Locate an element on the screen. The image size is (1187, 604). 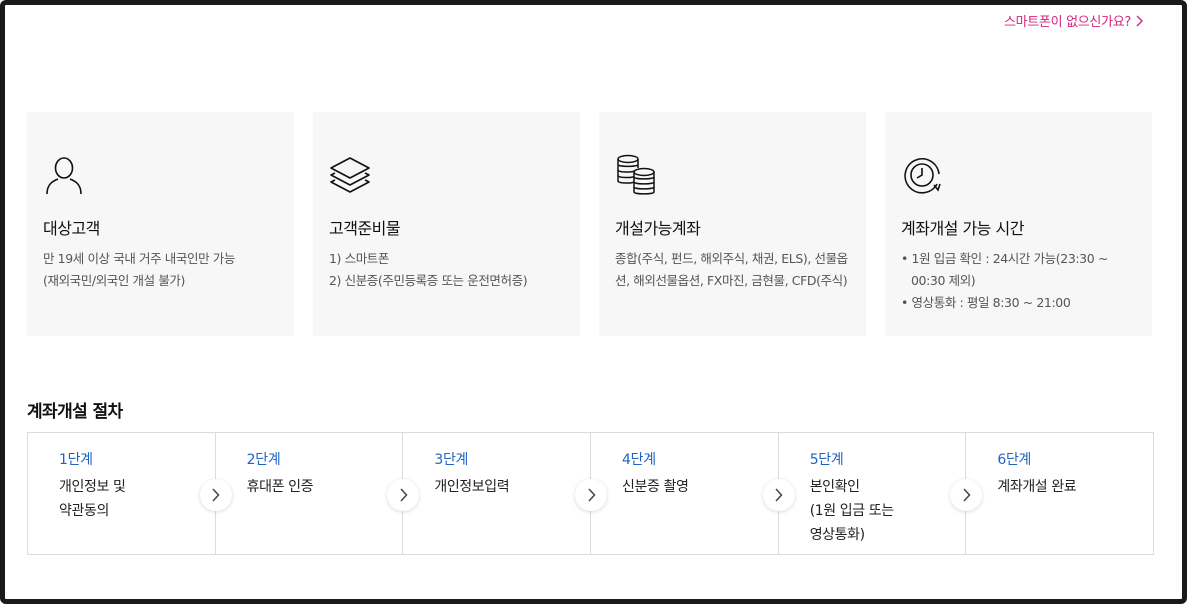
step-number: 1단계 is located at coordinates (76, 460).